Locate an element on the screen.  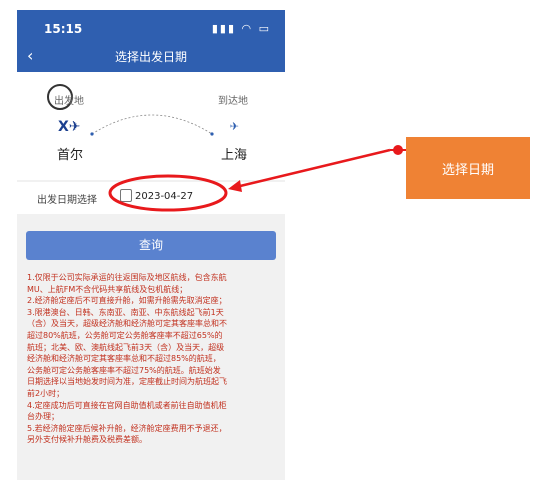
marker-dot is located at coordinates (398, 150).